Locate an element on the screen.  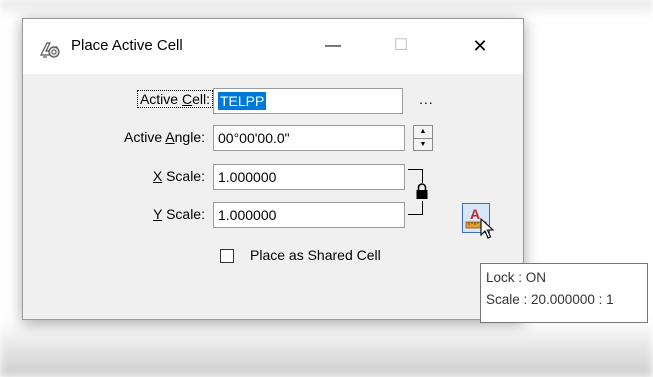
top-page-shadow is located at coordinates (326, 9).